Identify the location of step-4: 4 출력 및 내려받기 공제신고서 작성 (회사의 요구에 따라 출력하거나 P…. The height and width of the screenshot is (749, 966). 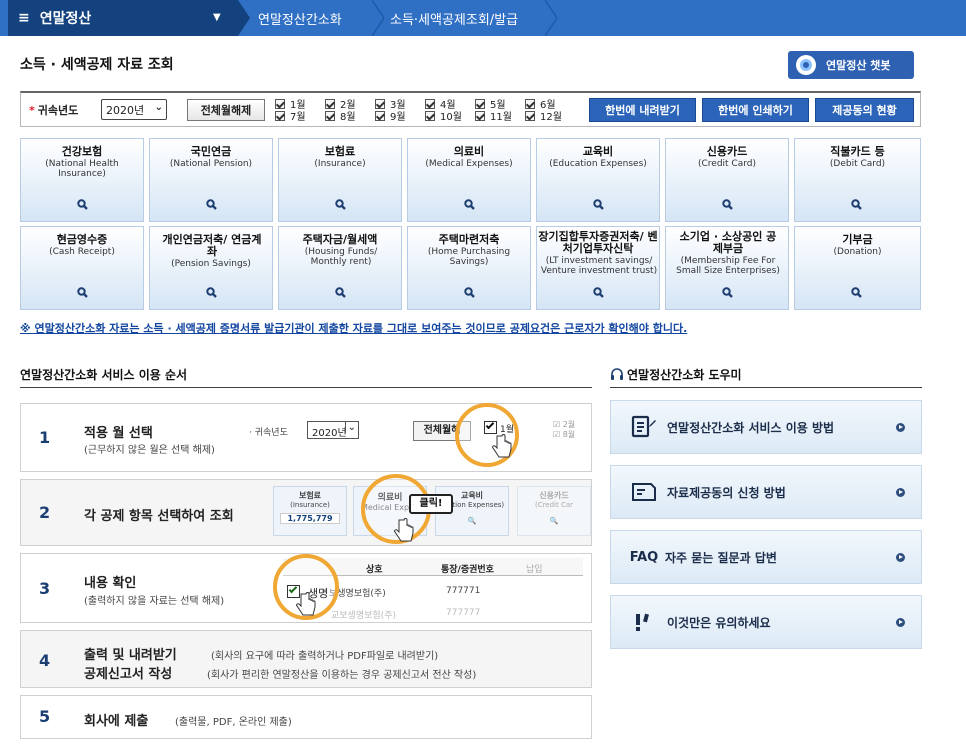
(306, 659).